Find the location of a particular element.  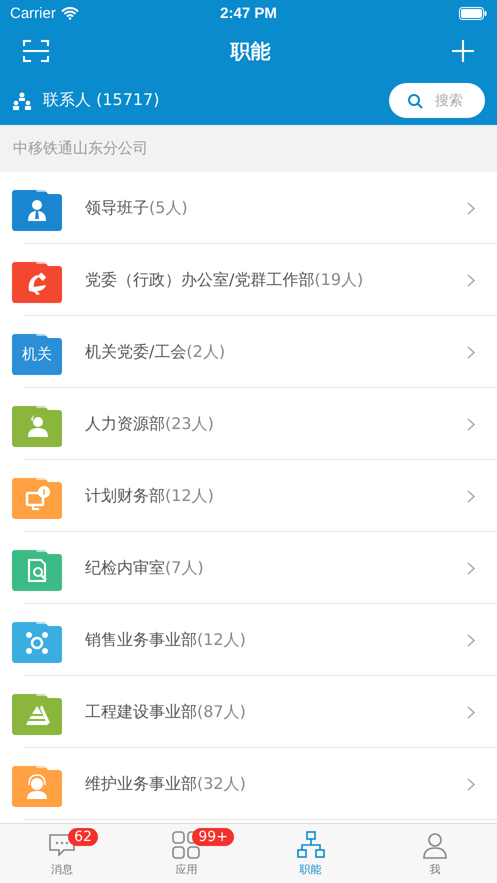

department-row: 党委（行政）办公室/党群工作部(19人) is located at coordinates (248, 280).